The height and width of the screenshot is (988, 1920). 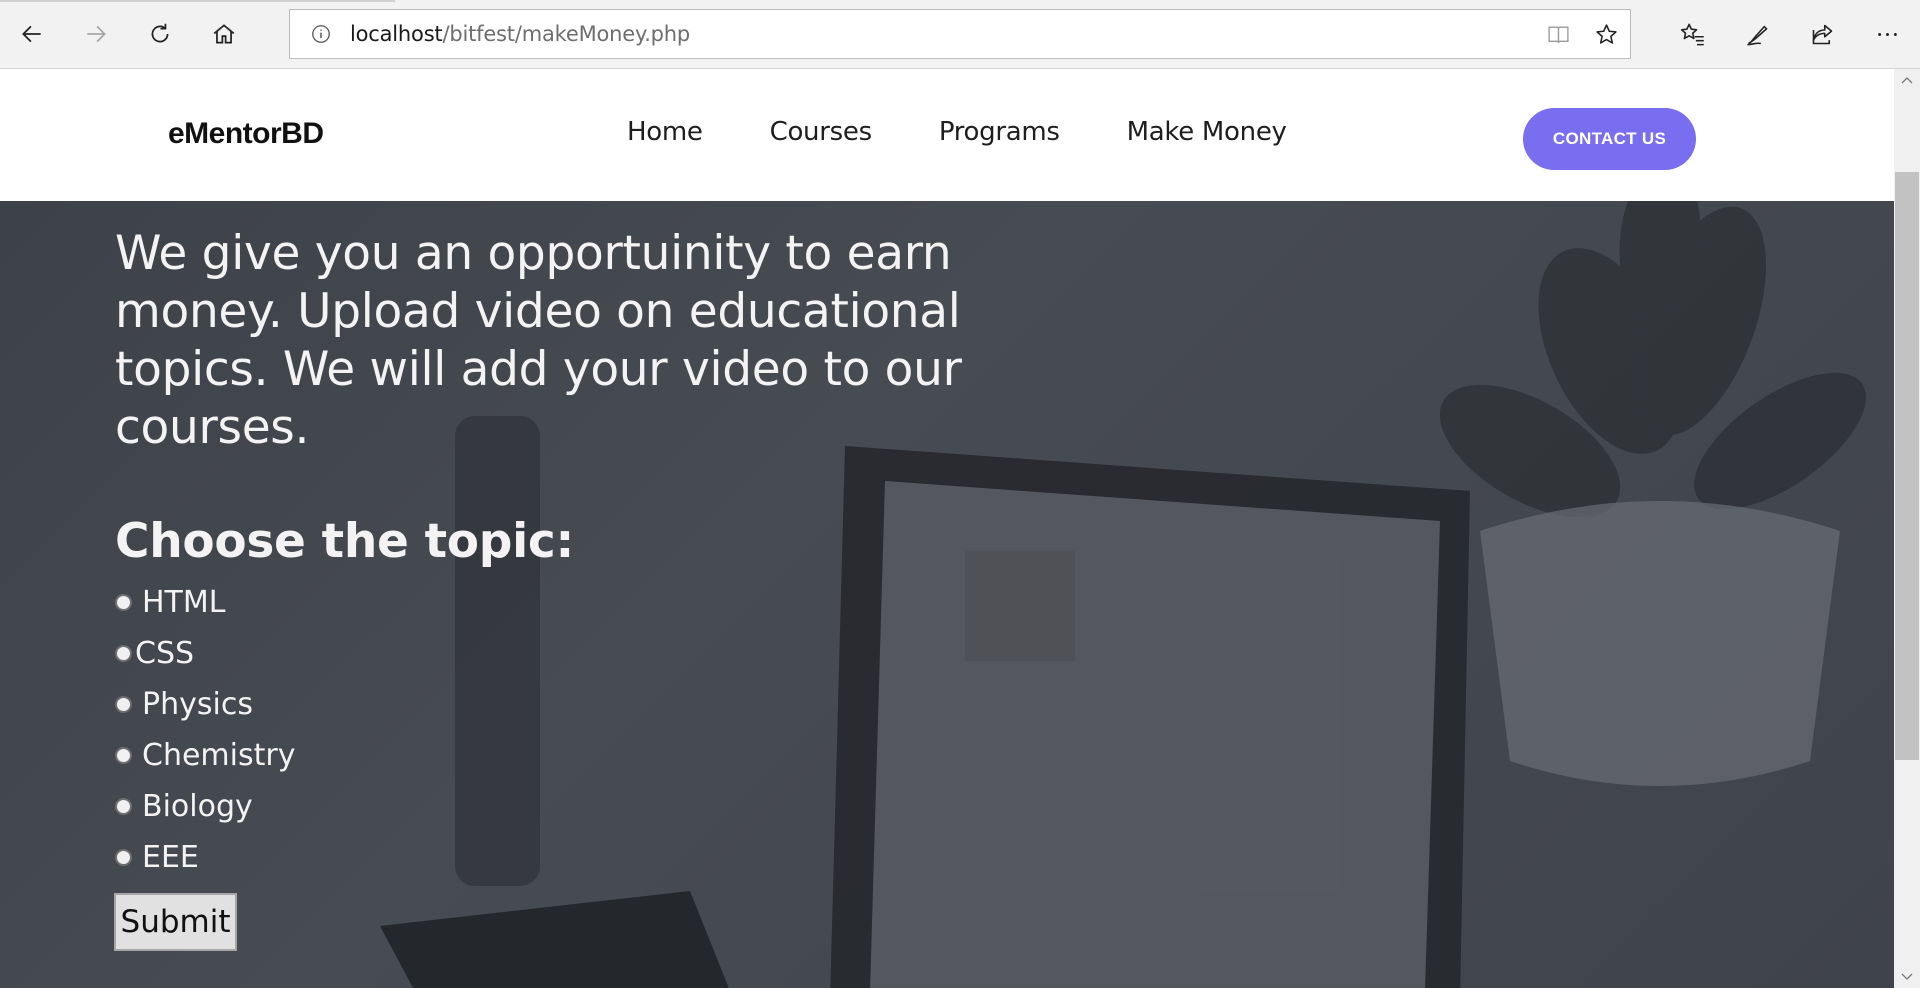 I want to click on topic-option-chemistry: Chemistry, so click(x=205, y=755).